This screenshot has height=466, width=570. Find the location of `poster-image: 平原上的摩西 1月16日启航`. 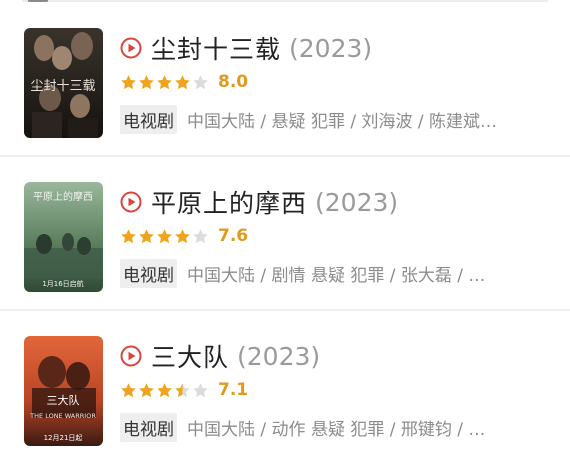

poster-image: 平原上的摩西 1月16日启航 is located at coordinates (63, 237).